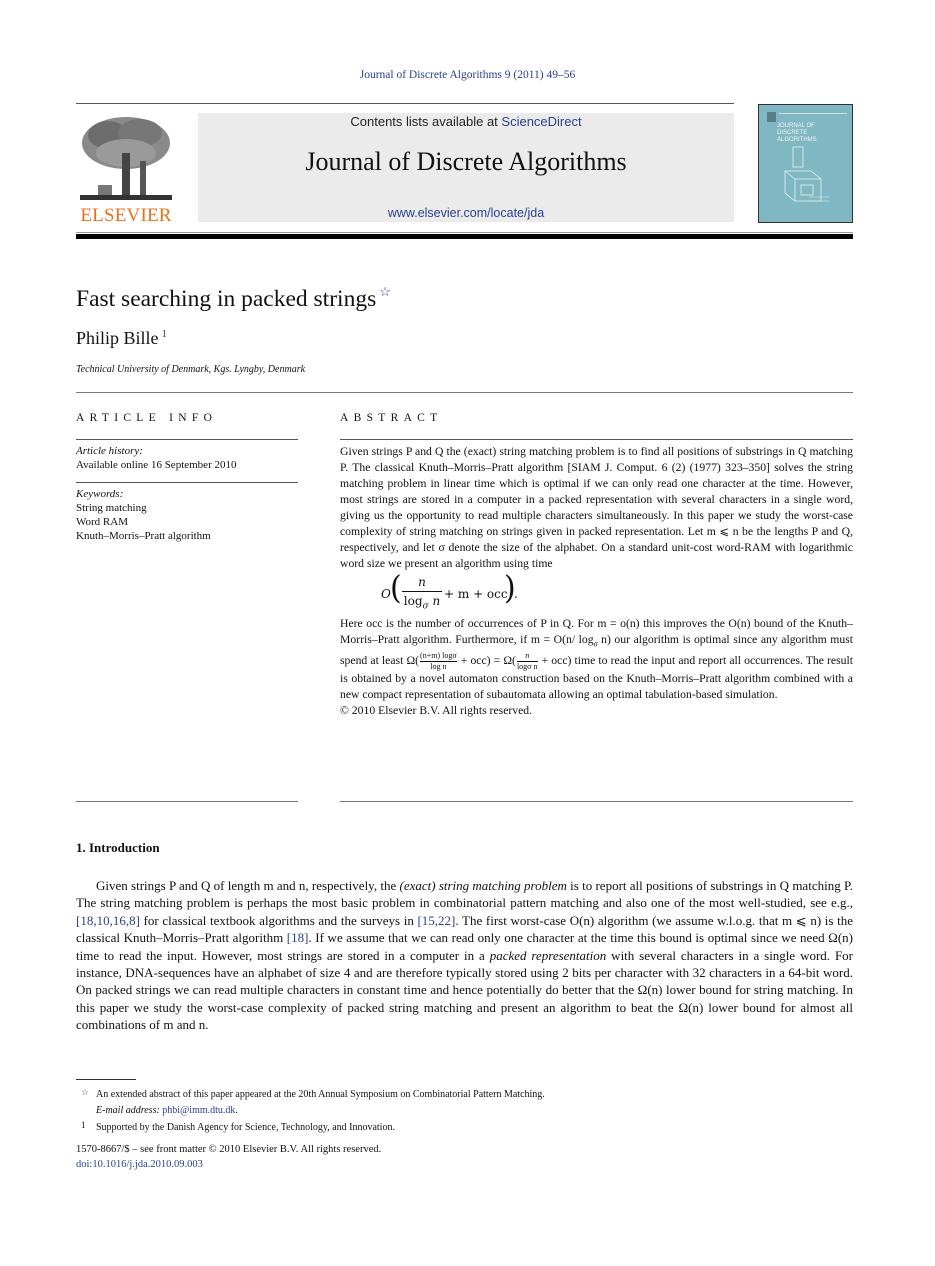 This screenshot has height=1266, width=935. I want to click on header-rule, so click(405, 103).